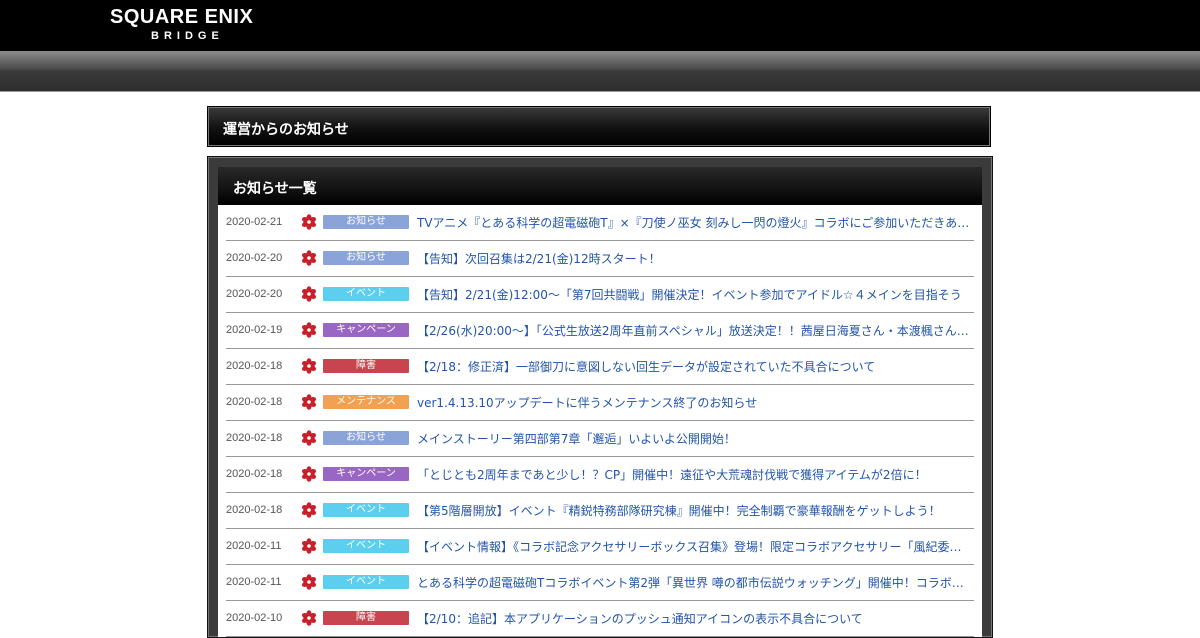 The width and height of the screenshot is (1200, 638). Describe the element at coordinates (187, 36) in the screenshot. I see `logo-sub-text: BRIDGE` at that location.